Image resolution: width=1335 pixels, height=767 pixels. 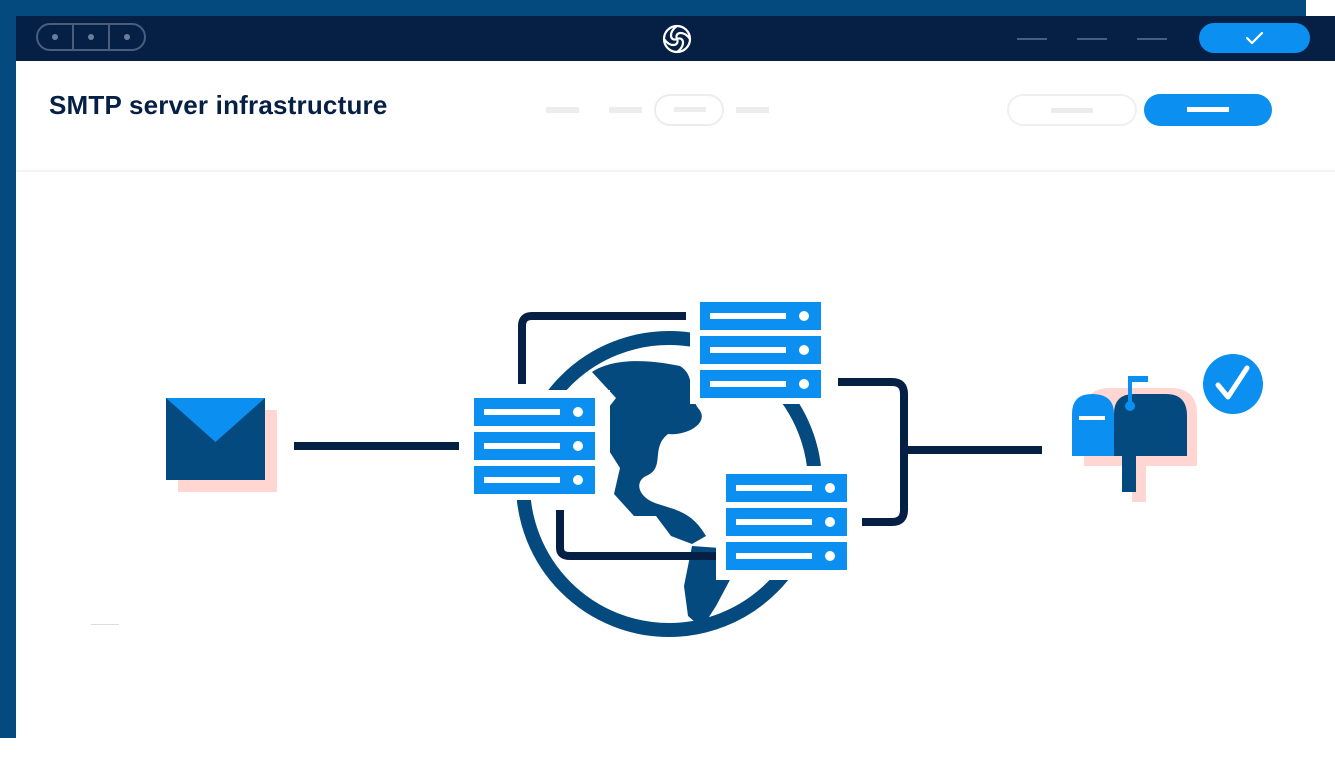 I want to click on mailbox-icon, so click(x=1134, y=439).